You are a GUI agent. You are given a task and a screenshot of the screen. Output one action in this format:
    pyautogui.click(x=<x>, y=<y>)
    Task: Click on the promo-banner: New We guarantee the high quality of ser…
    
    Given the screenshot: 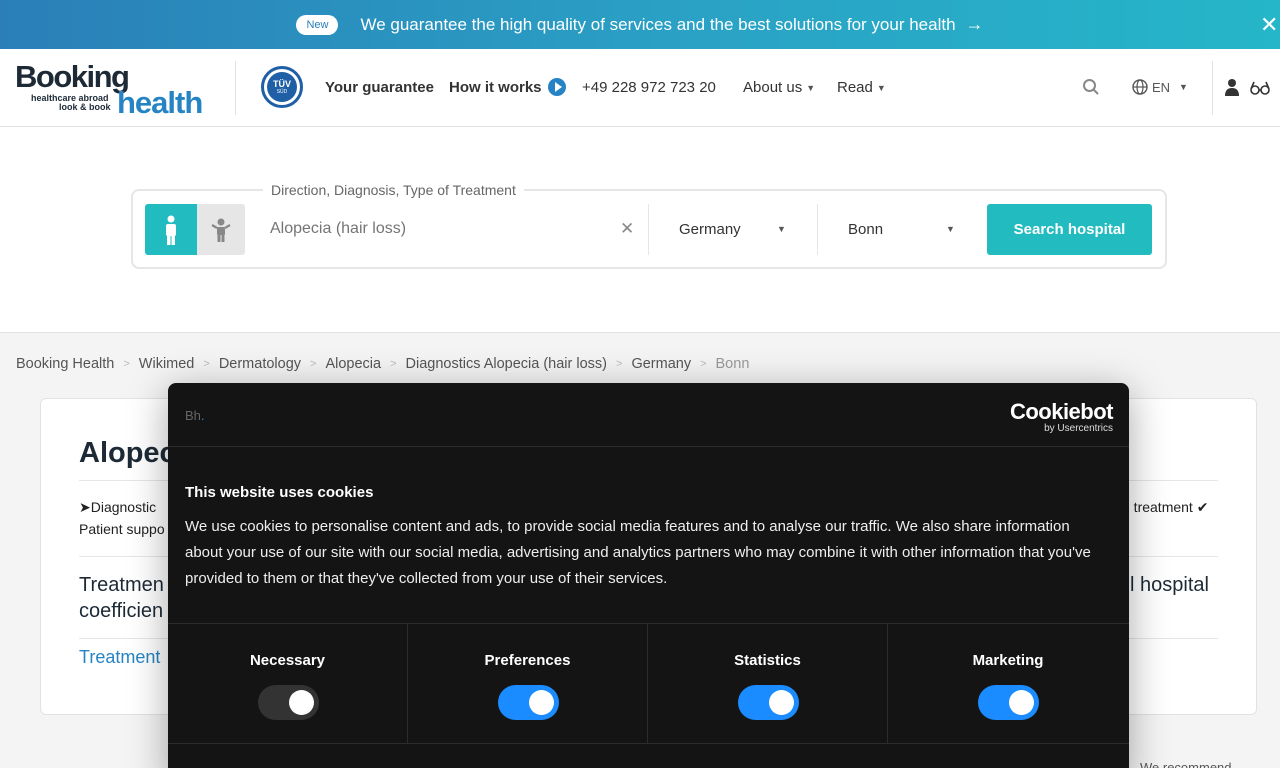 What is the action you would take?
    pyautogui.click(x=640, y=24)
    